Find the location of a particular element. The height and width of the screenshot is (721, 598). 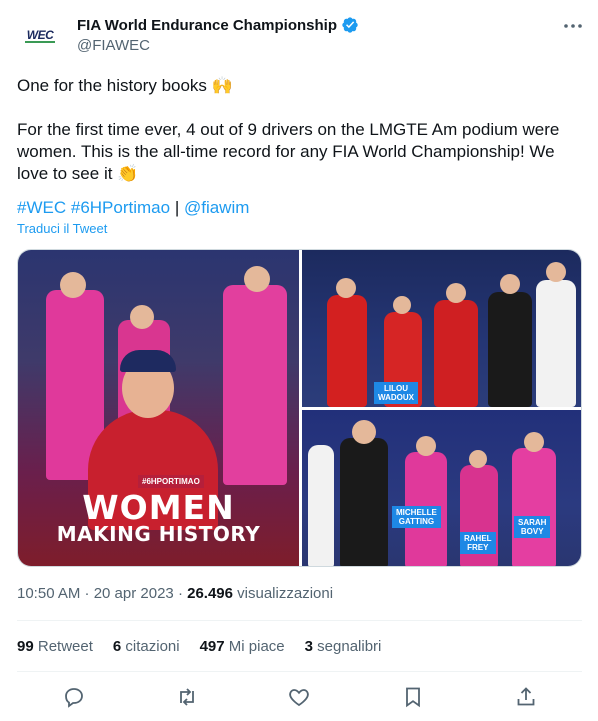

name-tag-wadoux: LILOU WADOUX is located at coordinates (396, 393).